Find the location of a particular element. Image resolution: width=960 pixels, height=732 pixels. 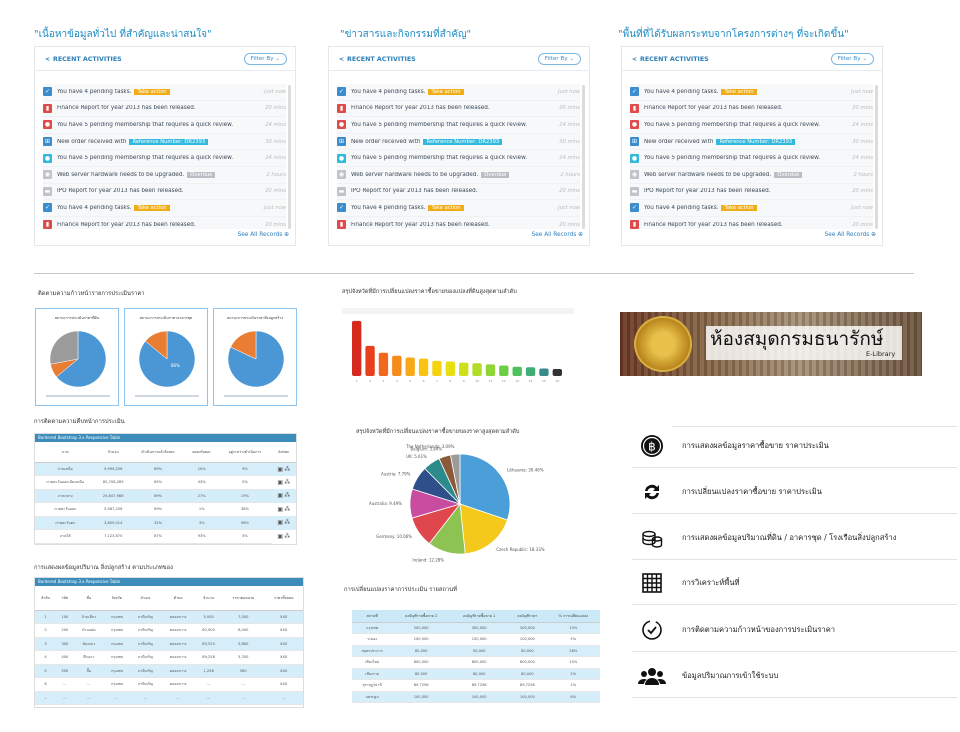

column-header: ดำเนินการแล้วร้อยละ is located at coordinates (158, 452).